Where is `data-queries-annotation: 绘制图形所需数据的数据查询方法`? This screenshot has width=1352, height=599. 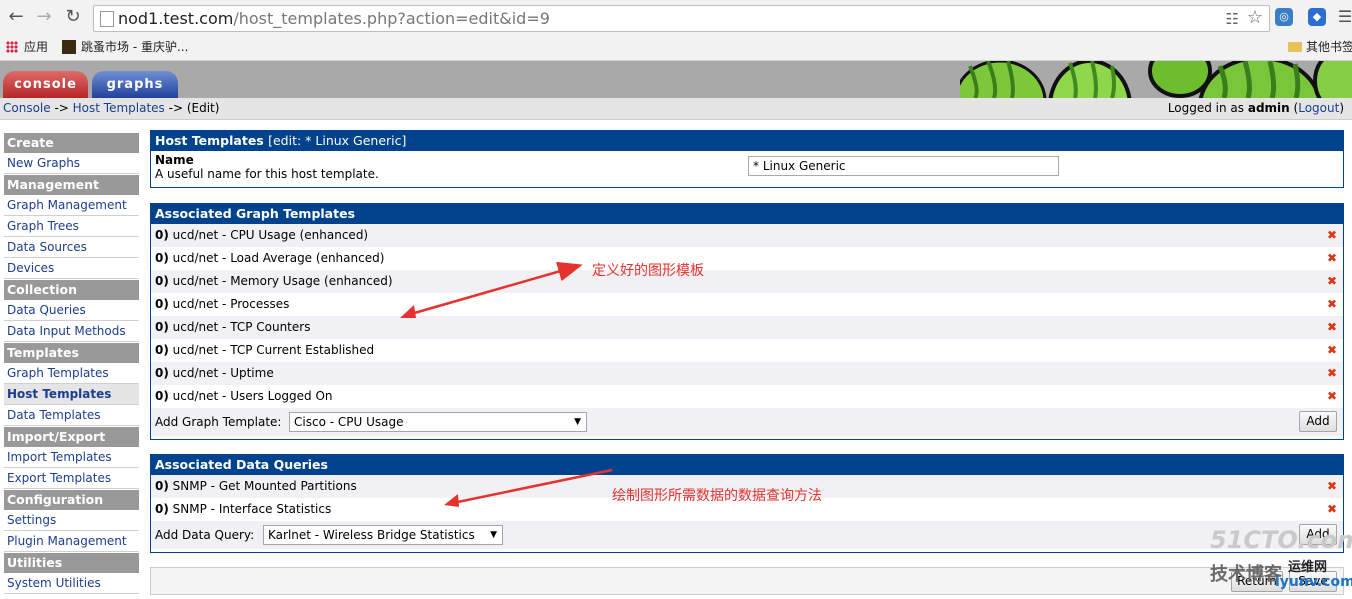 data-queries-annotation: 绘制图形所需数据的数据查询方法 is located at coordinates (717, 496).